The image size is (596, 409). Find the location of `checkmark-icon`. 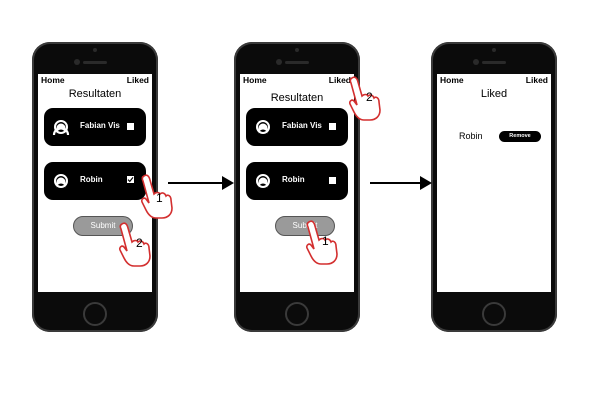

checkmark-icon is located at coordinates (130, 180).